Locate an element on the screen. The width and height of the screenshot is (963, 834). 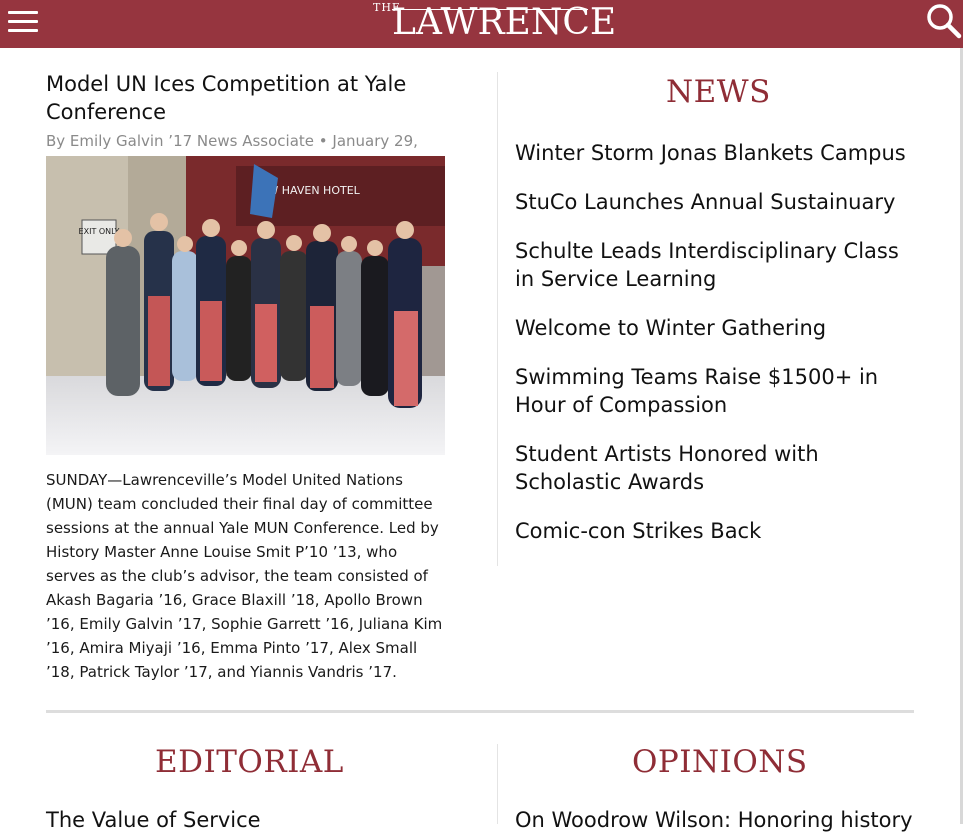
site-logo: THE LAWRENCE is located at coordinates (494, 24).